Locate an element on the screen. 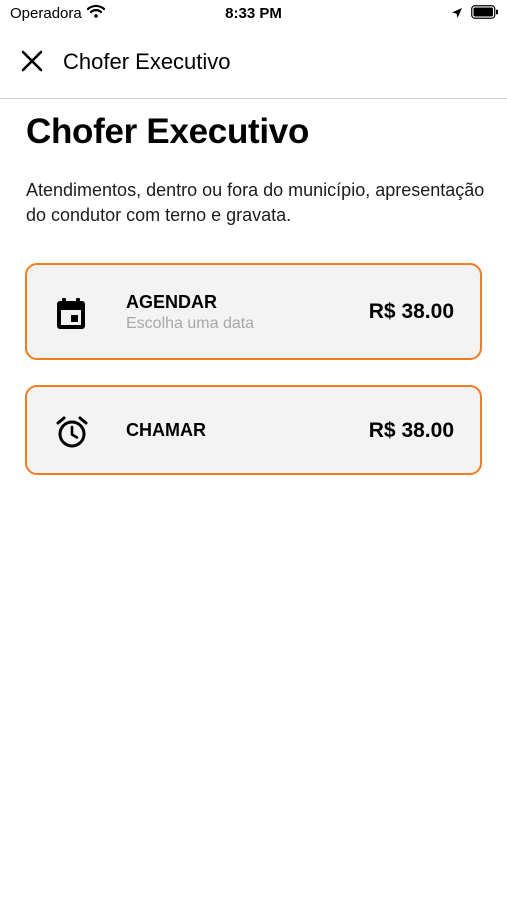  schedule-price: R$ 38.00 is located at coordinates (411, 311).